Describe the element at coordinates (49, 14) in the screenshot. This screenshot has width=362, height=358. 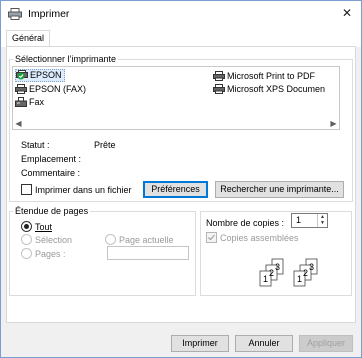
I see `window-title: Imprimer` at that location.